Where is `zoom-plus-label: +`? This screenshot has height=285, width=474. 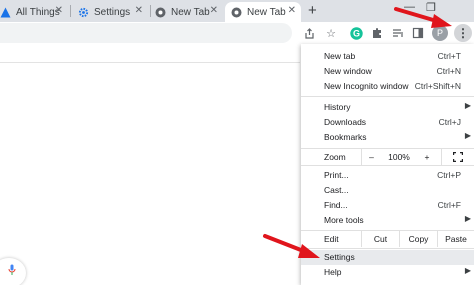
zoom-plus-label: + is located at coordinates (427, 157).